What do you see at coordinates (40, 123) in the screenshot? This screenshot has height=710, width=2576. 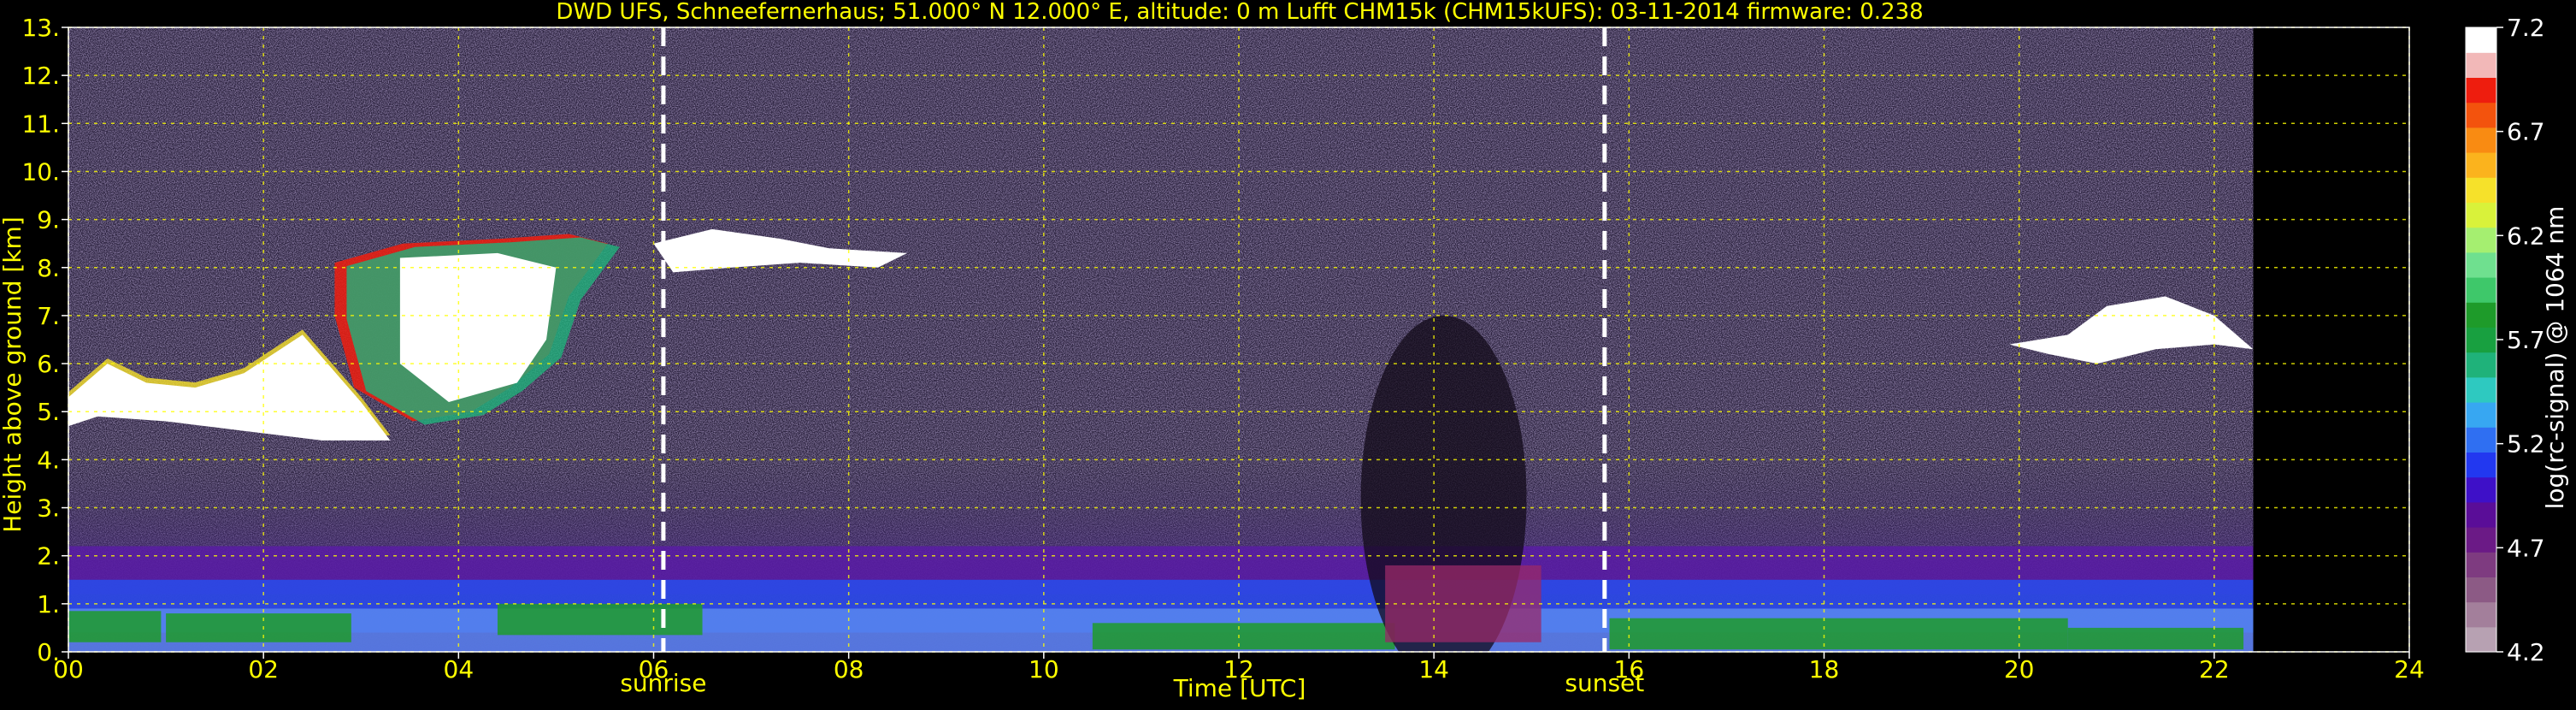 I see `y-tick-label: 11.` at bounding box center [40, 123].